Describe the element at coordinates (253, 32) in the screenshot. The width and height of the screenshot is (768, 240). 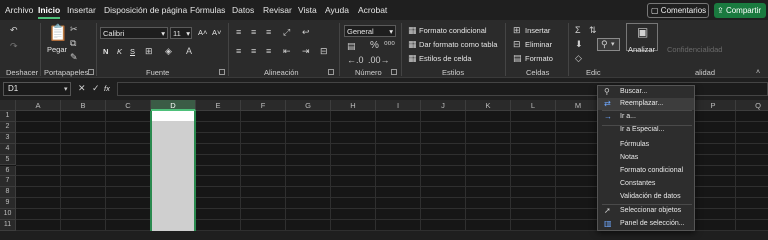
I see `align-middle-icon: ≡` at that location.